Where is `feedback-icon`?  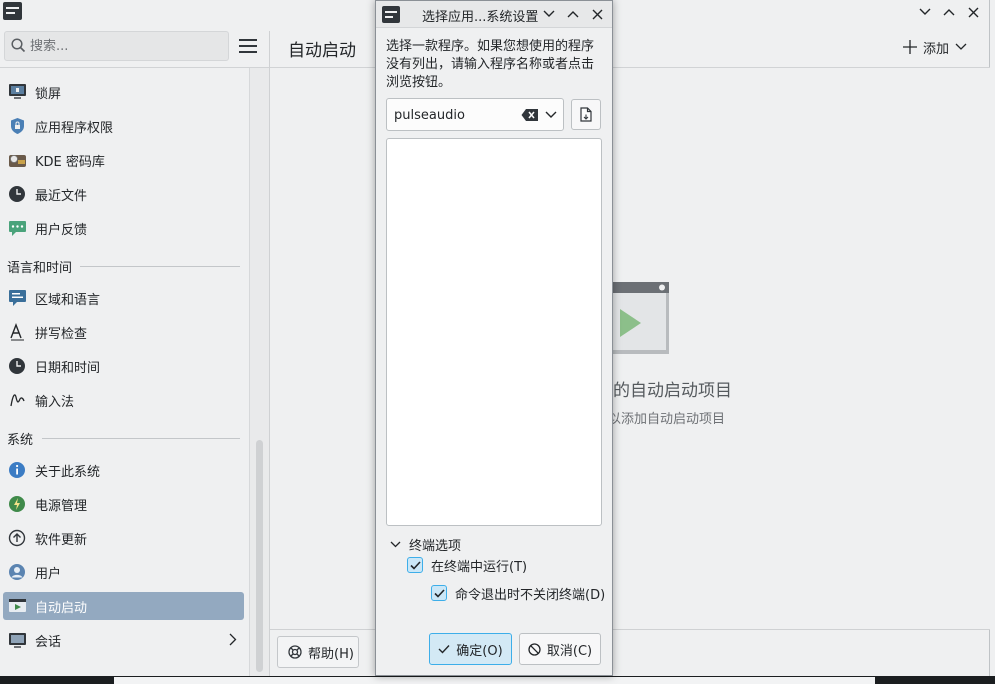
feedback-icon is located at coordinates (17, 228).